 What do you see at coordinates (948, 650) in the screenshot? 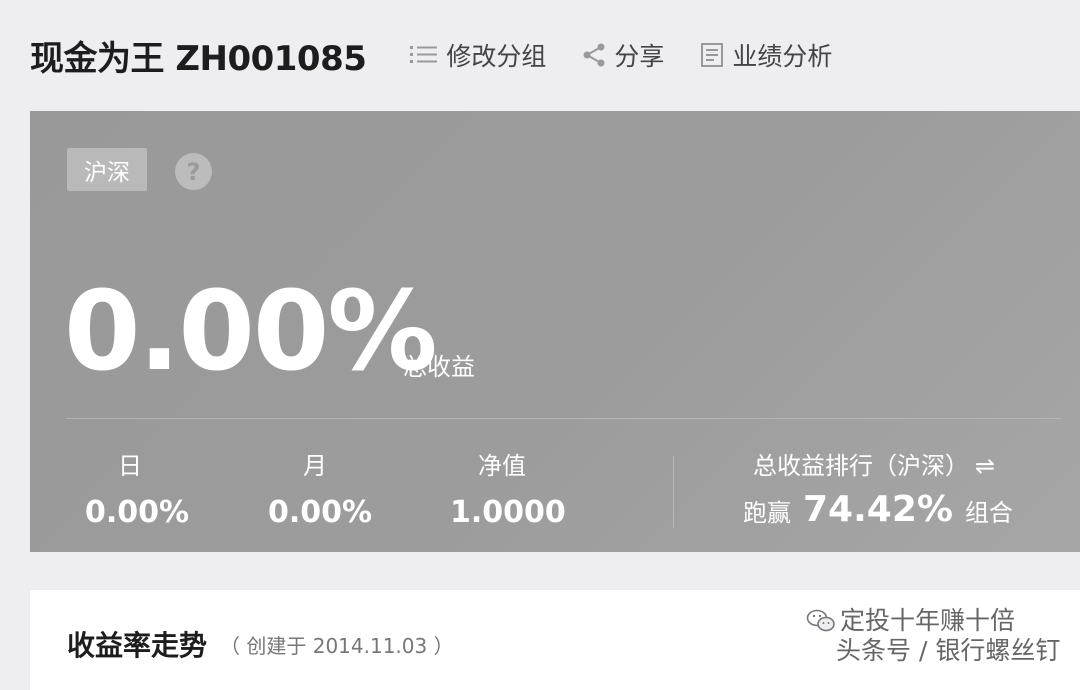
I see `watermark-line2: 头条号 / 银行螺丝钉` at bounding box center [948, 650].